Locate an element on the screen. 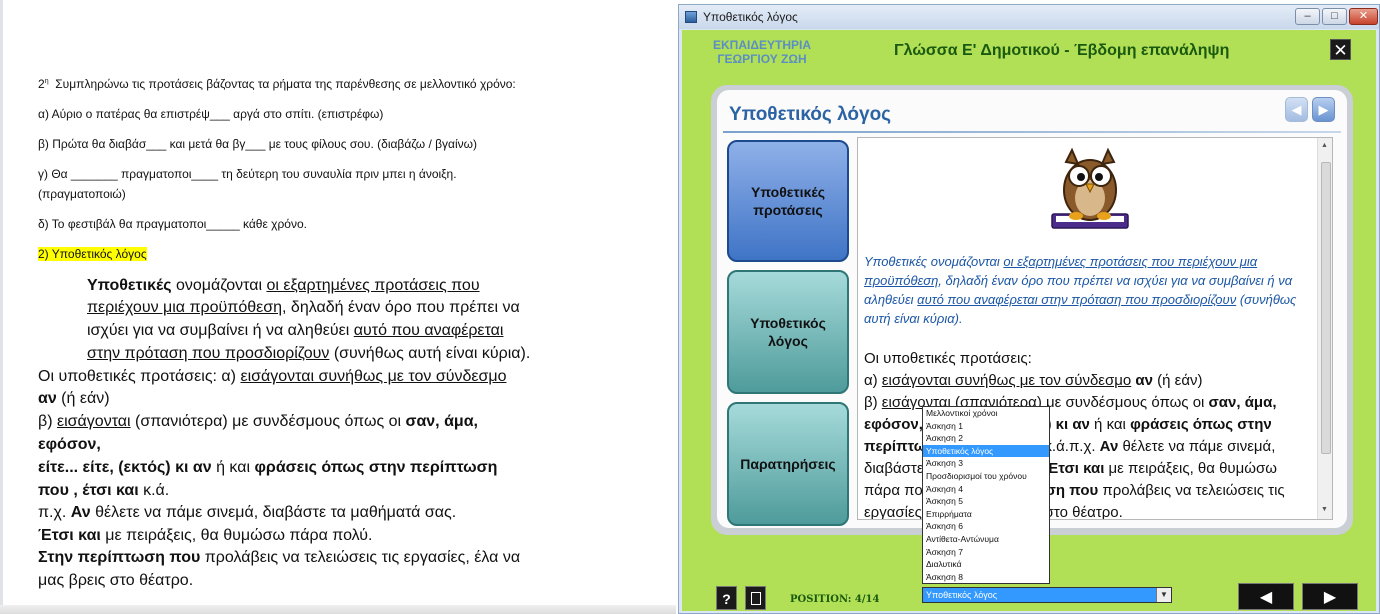  panel-next-button: ▶ is located at coordinates (1323, 109).